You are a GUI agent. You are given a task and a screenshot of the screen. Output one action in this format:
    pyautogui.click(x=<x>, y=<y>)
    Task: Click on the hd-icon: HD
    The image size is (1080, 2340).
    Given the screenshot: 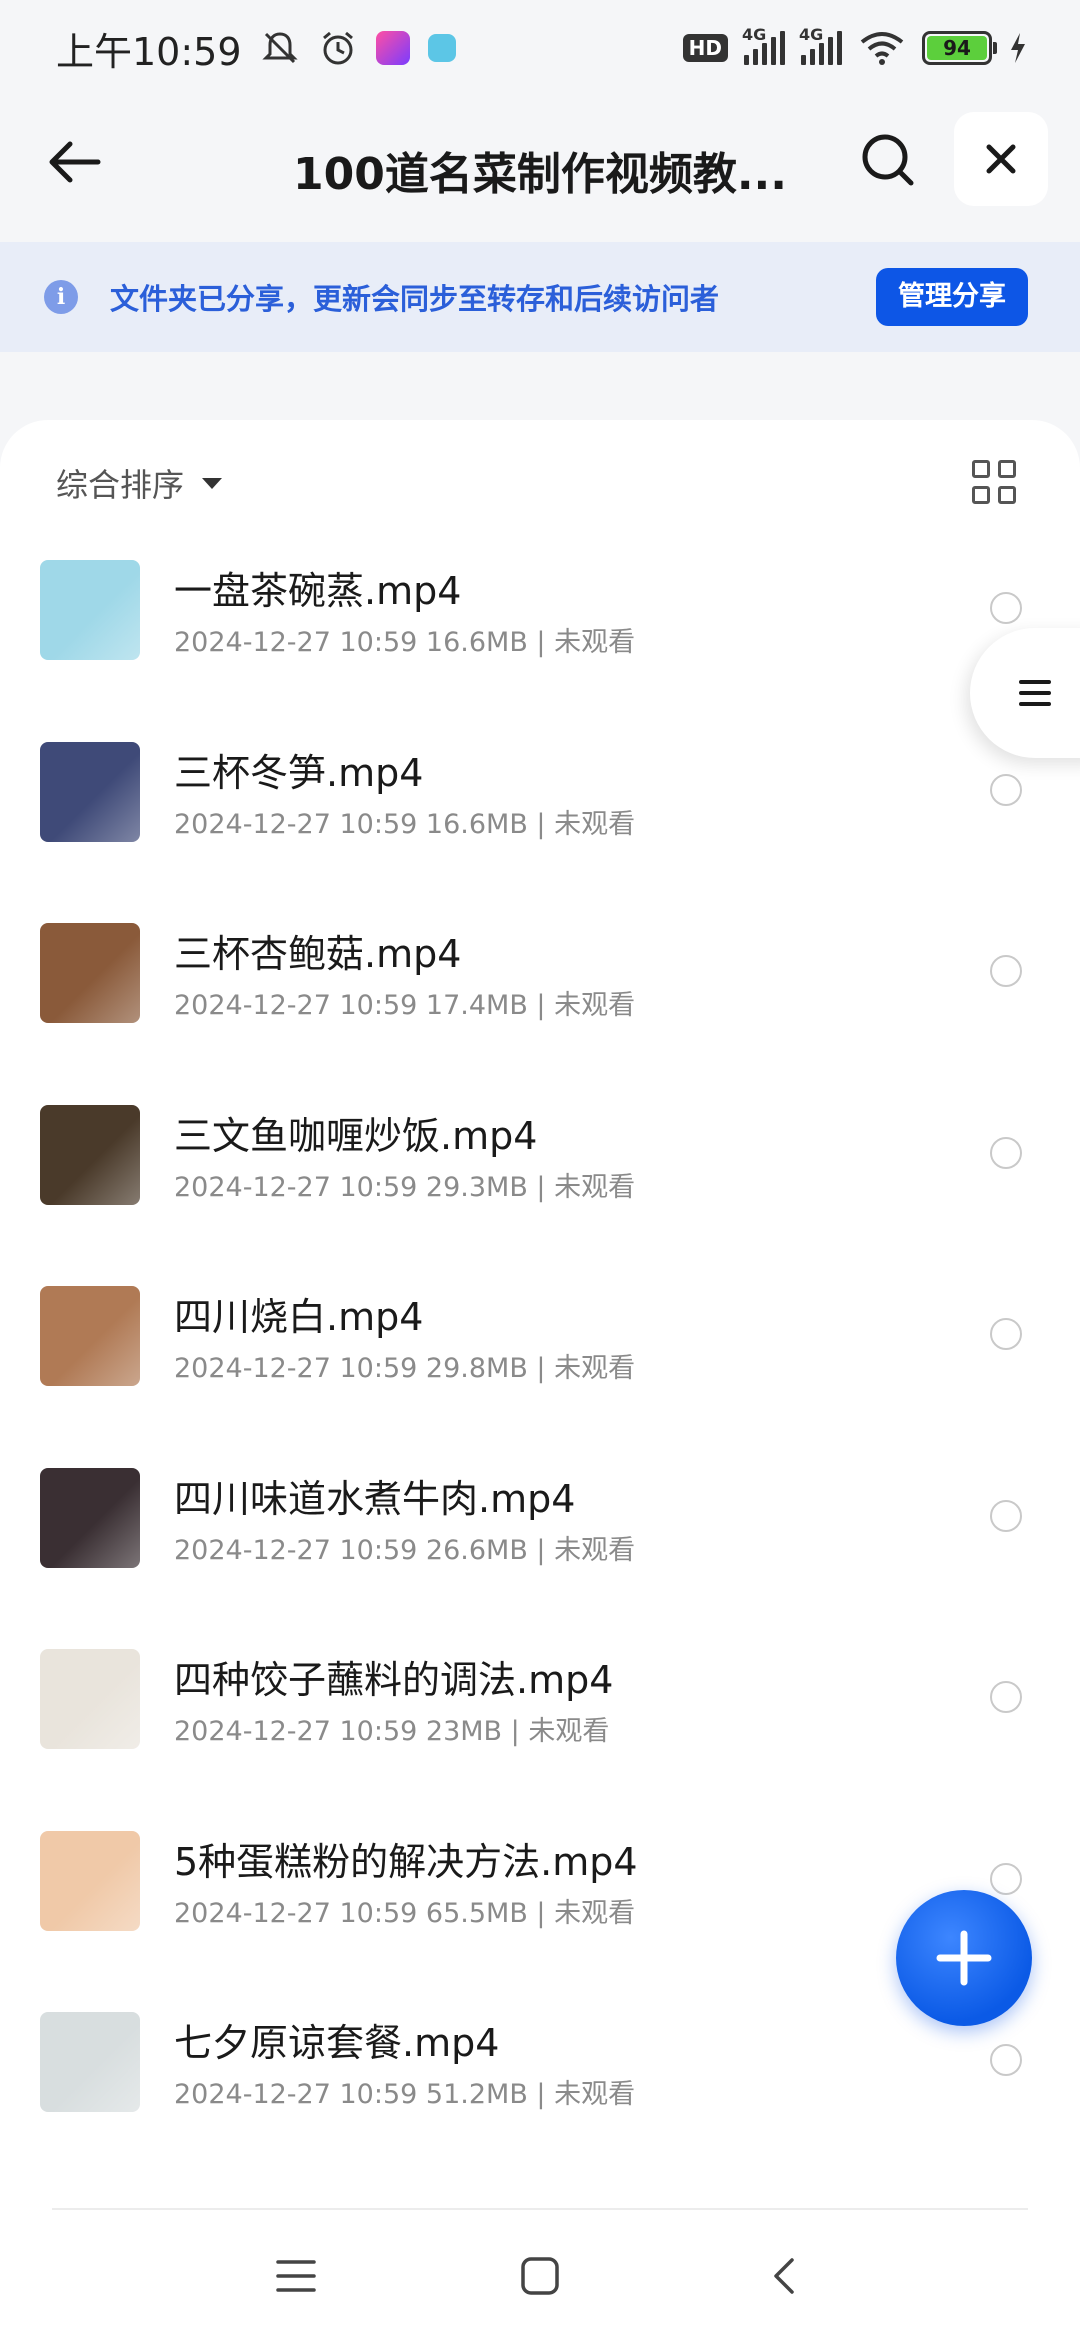 What is the action you would take?
    pyautogui.click(x=705, y=48)
    